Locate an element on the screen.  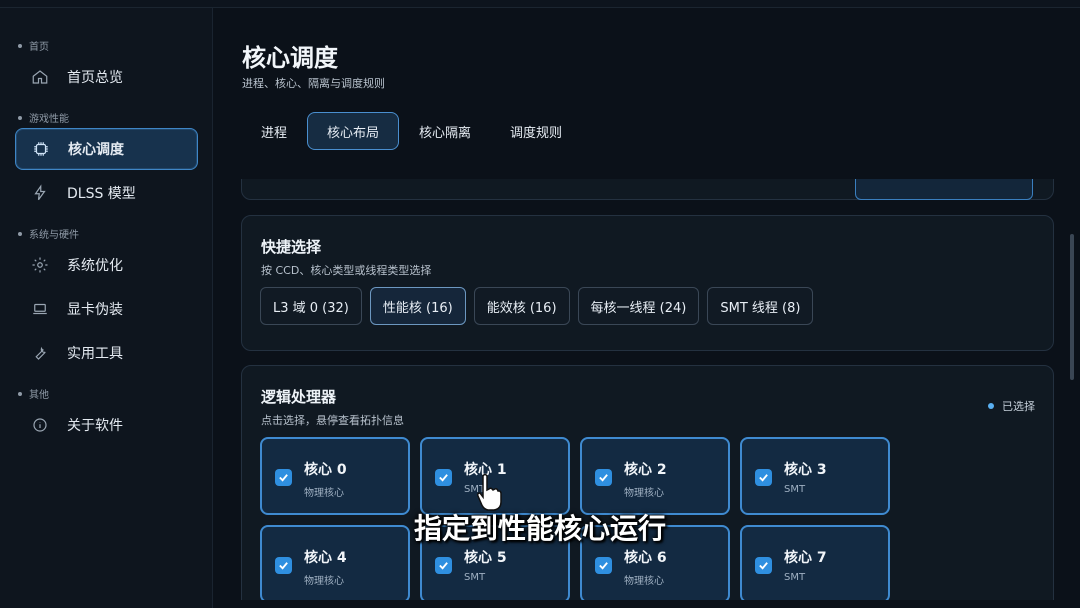
sidebar-item-dlss-model: DLSS 模型 is located at coordinates (106, 193).